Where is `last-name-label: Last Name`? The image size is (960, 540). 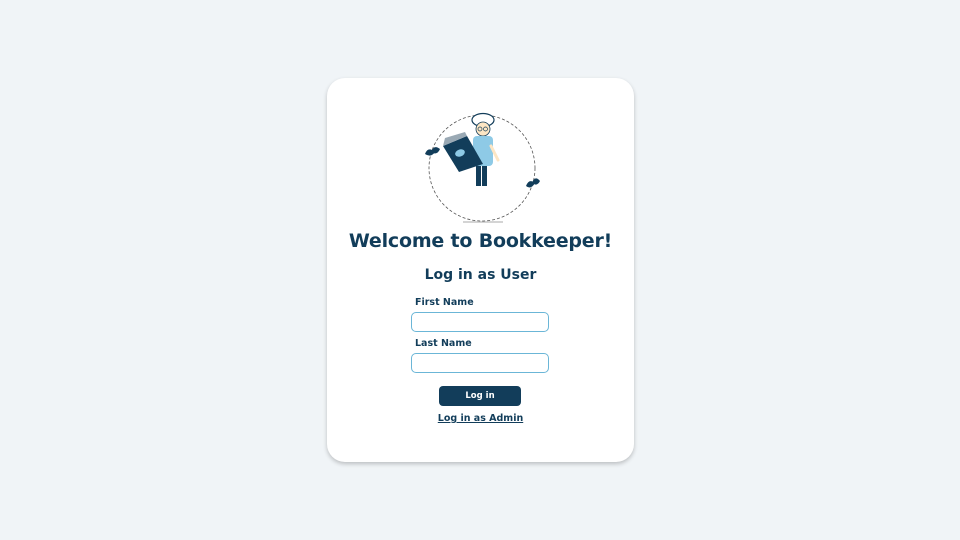
last-name-label: Last Name is located at coordinates (443, 343).